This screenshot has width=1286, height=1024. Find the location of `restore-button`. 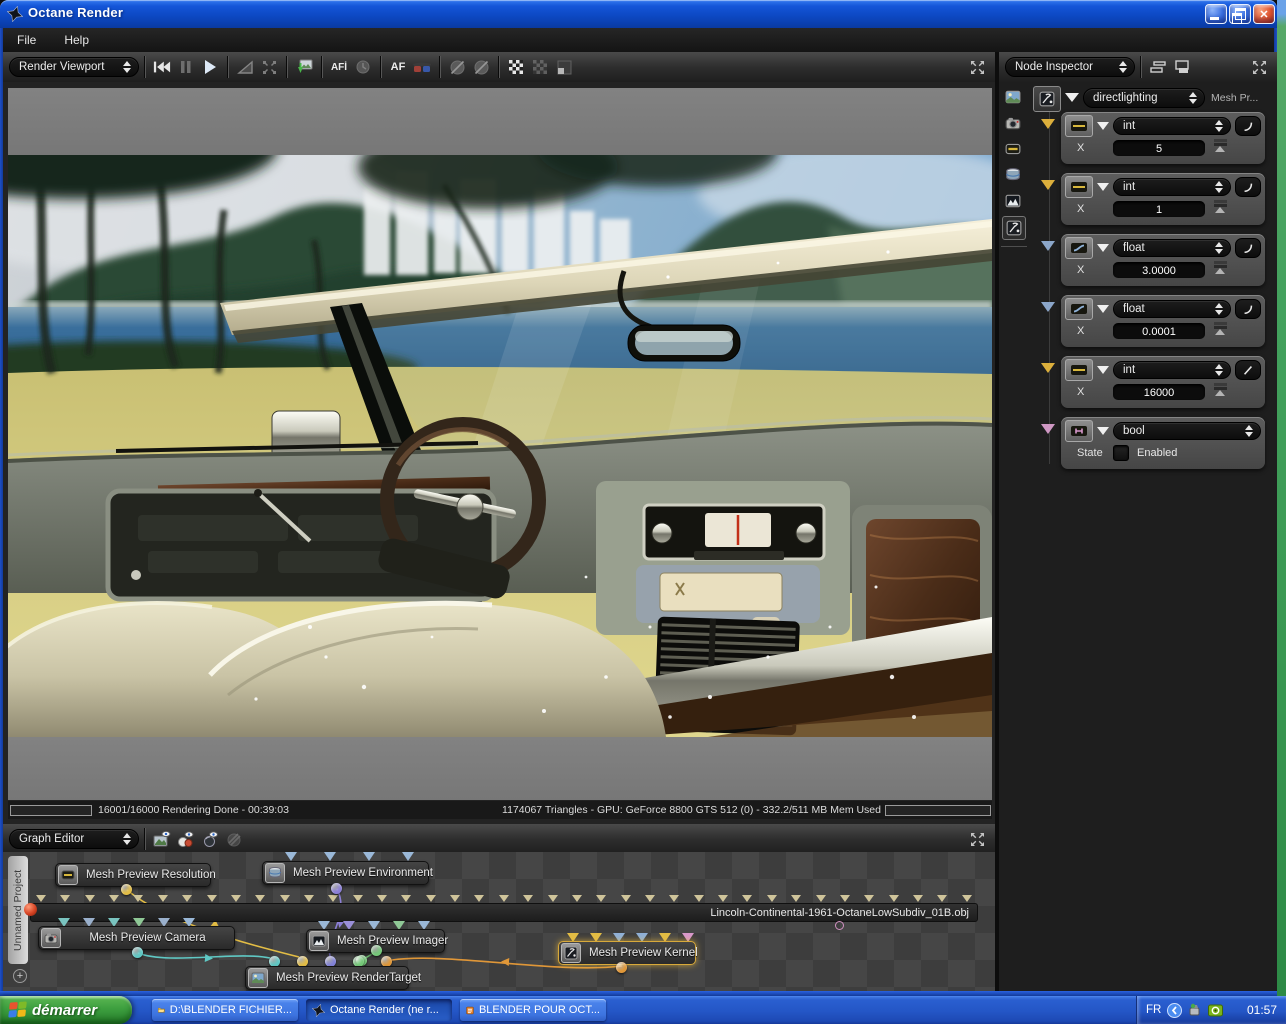

restore-button is located at coordinates (1240, 14).